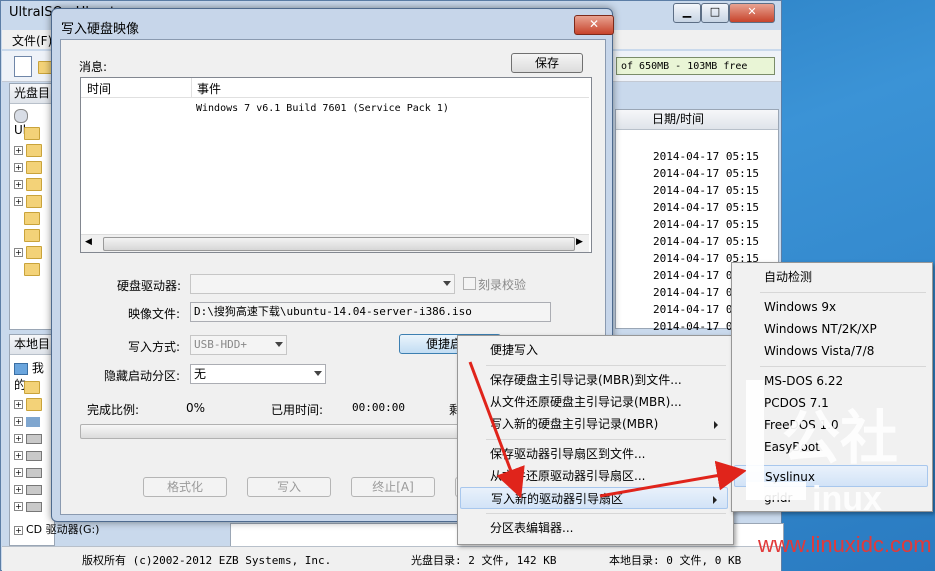 The width and height of the screenshot is (935, 571). Describe the element at coordinates (840, 438) in the screenshot. I see `svg-text: 公社` at that location.